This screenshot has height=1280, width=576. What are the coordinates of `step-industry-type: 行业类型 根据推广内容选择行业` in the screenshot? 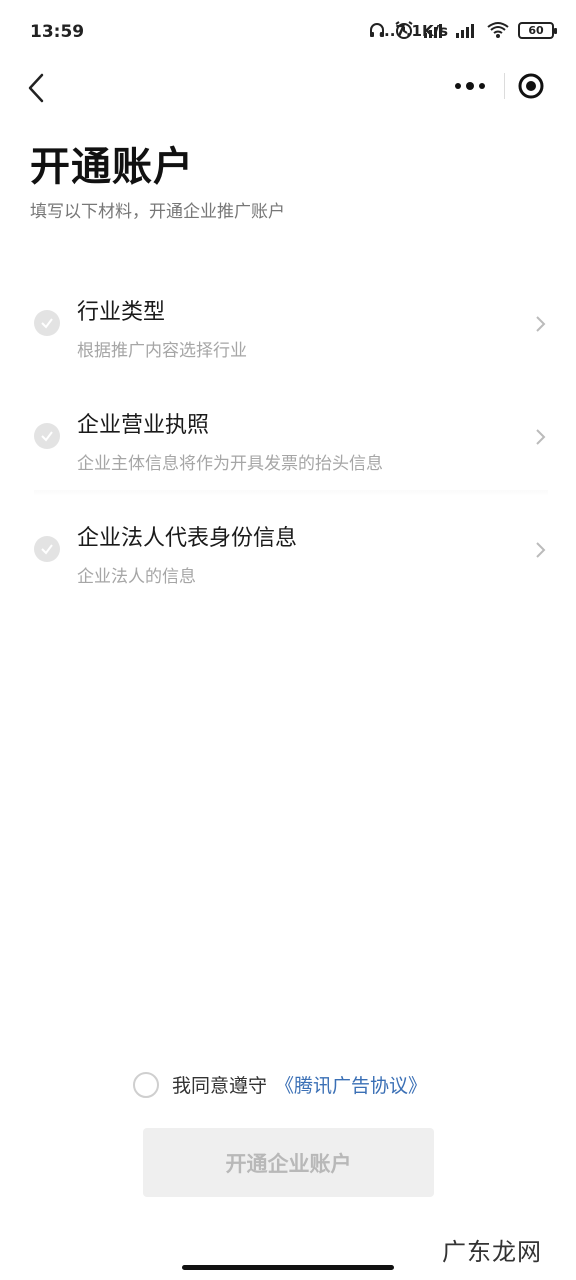 It's located at (288, 336).